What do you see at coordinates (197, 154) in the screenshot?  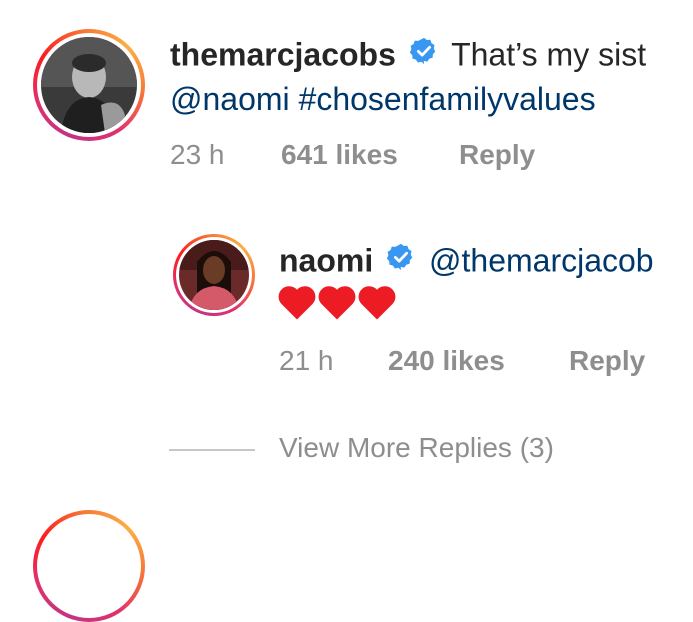 I see `comment-time: 23 h` at bounding box center [197, 154].